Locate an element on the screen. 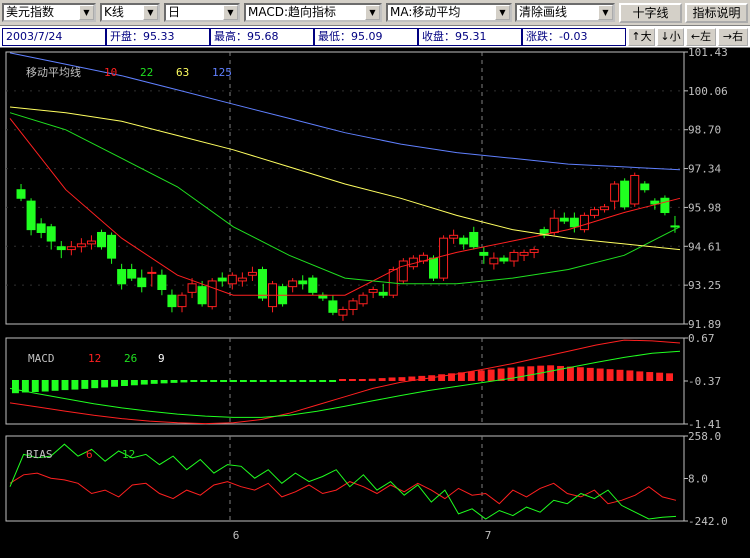 The width and height of the screenshot is (750, 558). index-select-value: 美元指数 is located at coordinates (30, 12).